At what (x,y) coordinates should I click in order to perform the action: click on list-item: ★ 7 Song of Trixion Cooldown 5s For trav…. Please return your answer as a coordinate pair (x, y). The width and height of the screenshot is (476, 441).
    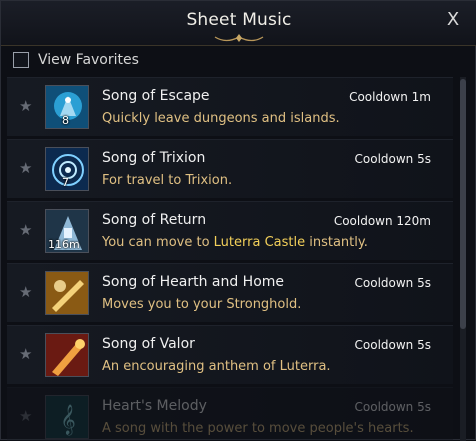
    Looking at the image, I should click on (230, 168).